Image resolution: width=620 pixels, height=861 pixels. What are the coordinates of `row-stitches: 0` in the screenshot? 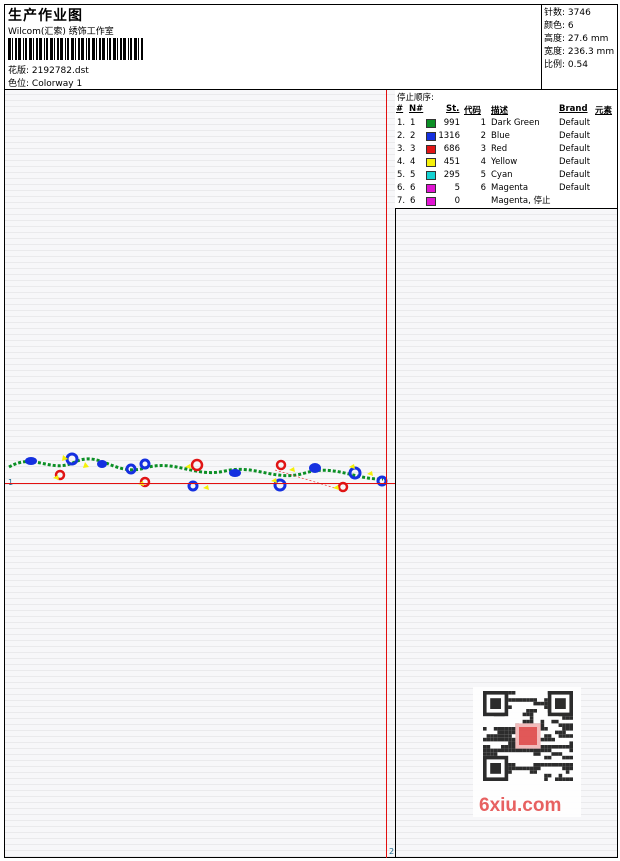 It's located at (457, 201).